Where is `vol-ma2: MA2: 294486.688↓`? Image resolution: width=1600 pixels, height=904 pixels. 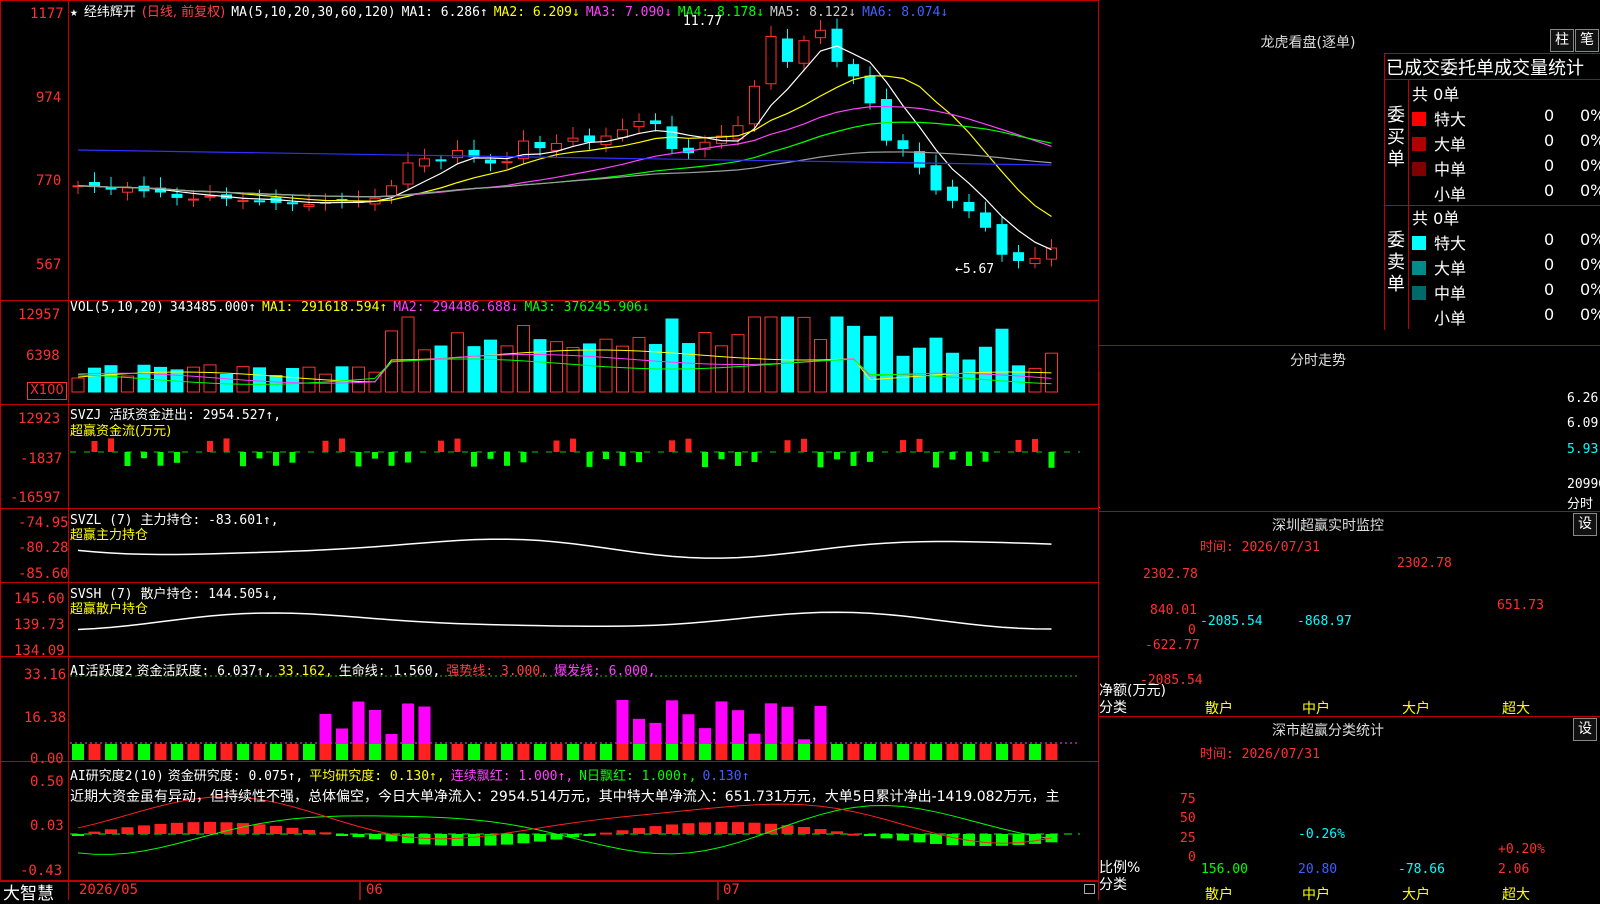 vol-ma2: MA2: 294486.688↓ is located at coordinates (456, 307).